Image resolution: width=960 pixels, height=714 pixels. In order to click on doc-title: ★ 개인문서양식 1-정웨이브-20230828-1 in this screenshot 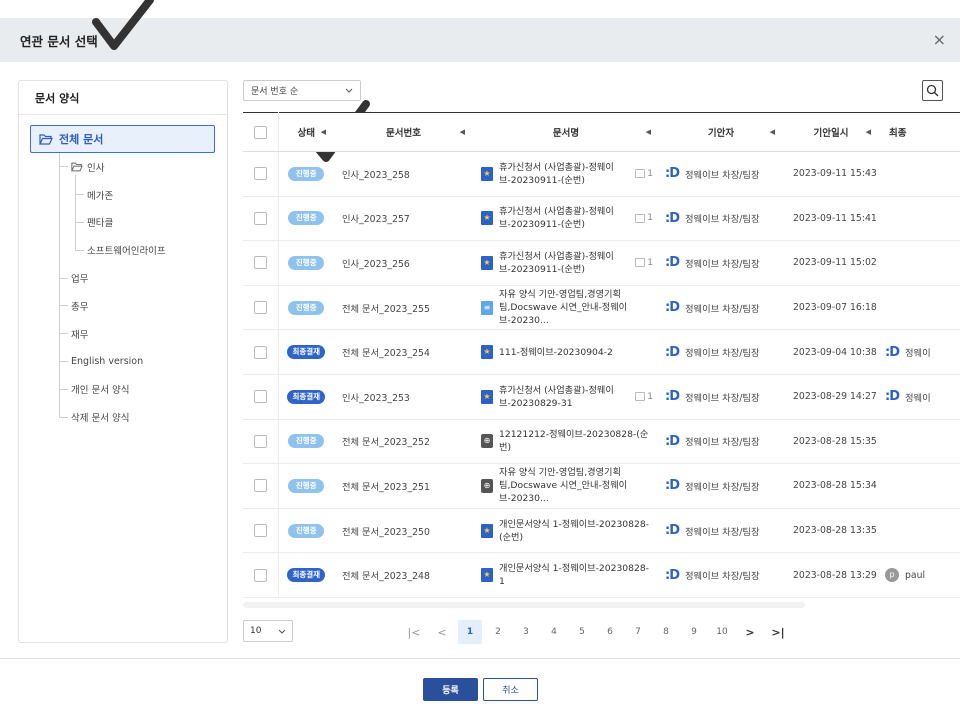, I will do `click(566, 575)`.